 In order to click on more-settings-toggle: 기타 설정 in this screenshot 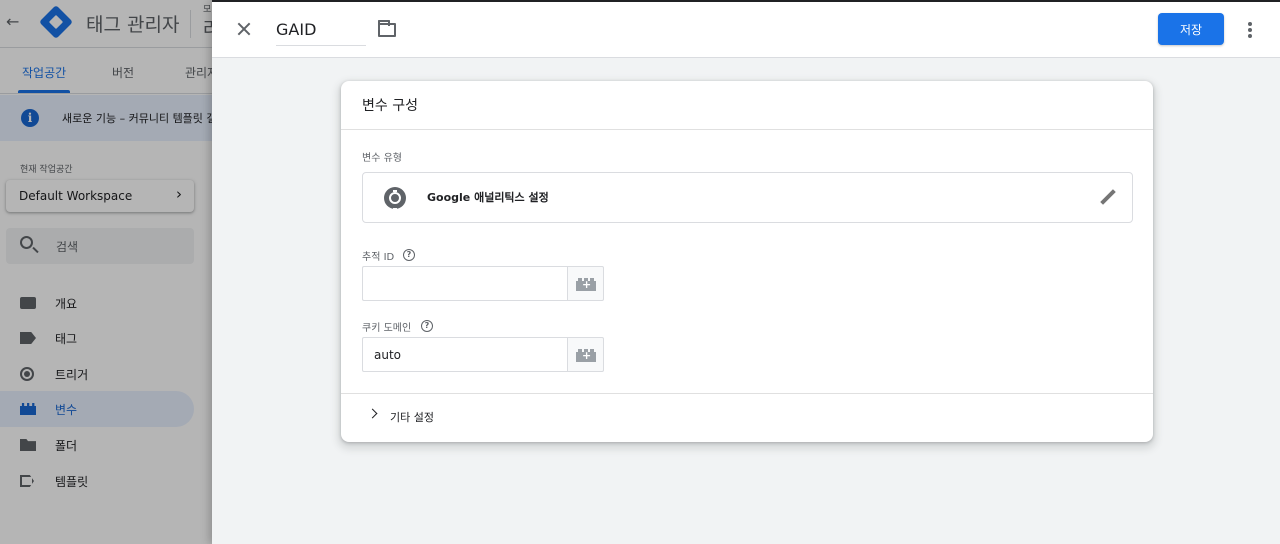, I will do `click(512, 416)`.